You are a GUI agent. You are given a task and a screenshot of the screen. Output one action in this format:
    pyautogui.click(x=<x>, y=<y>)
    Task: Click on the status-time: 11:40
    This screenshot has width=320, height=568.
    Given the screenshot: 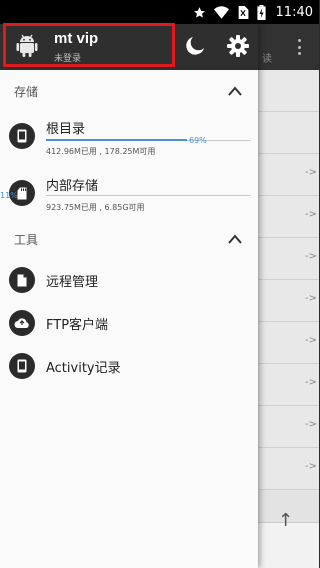 What is the action you would take?
    pyautogui.click(x=294, y=12)
    